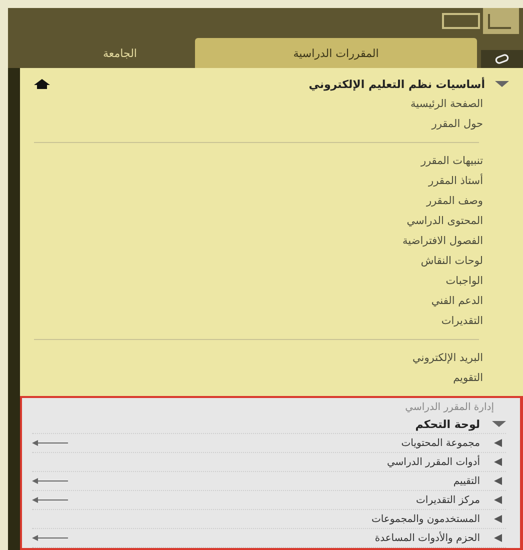 The width and height of the screenshot is (523, 550). What do you see at coordinates (336, 53) in the screenshot?
I see `tab: المقررات الدراسية` at bounding box center [336, 53].